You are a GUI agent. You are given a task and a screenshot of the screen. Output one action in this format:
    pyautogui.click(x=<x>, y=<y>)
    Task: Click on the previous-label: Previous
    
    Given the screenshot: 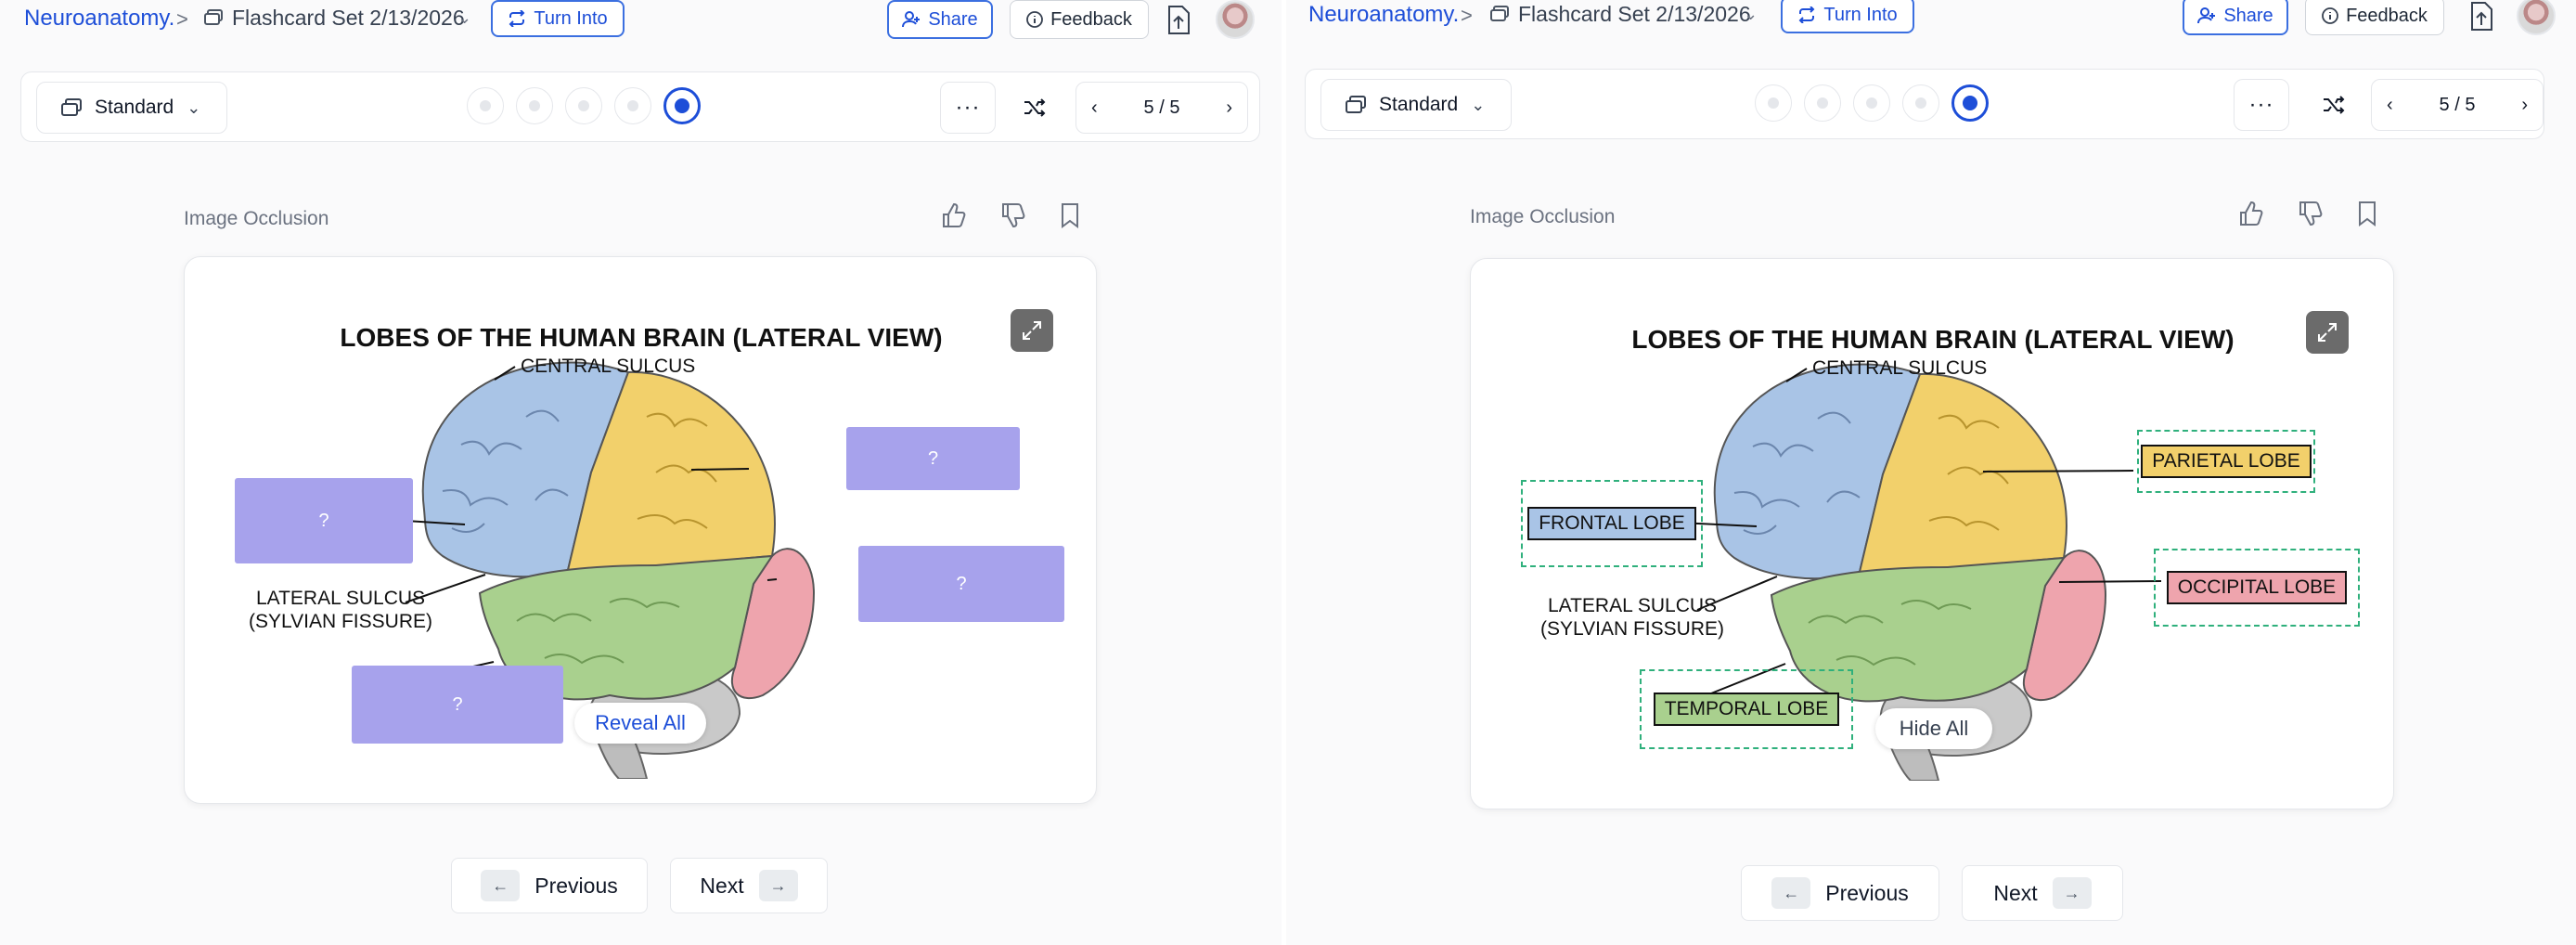 What is the action you would take?
    pyautogui.click(x=1867, y=893)
    